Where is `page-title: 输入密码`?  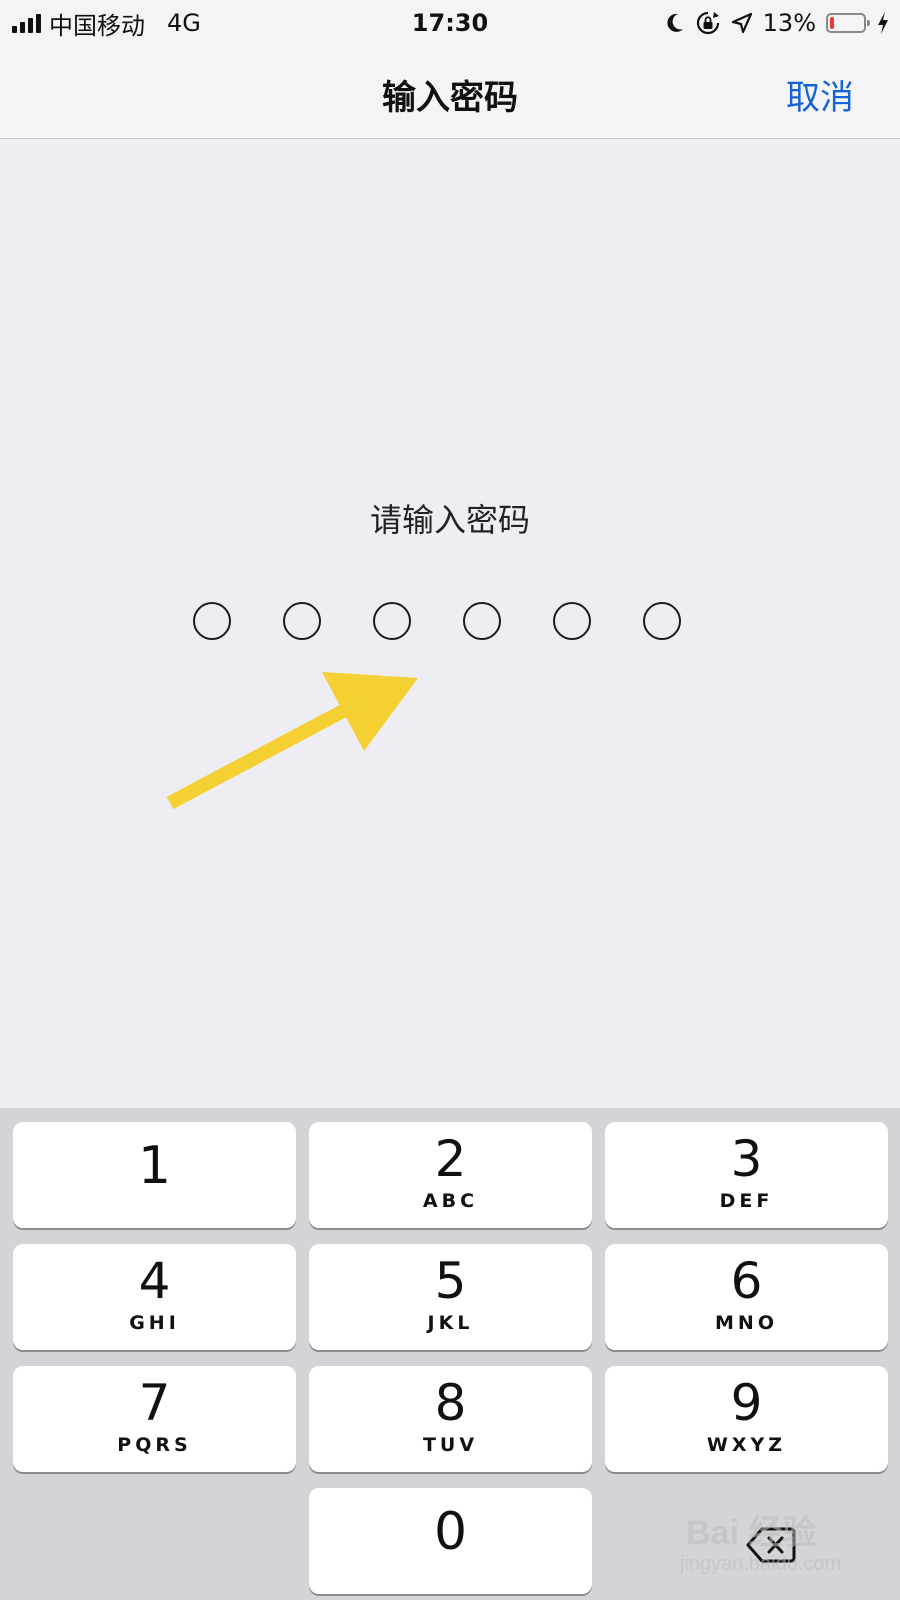 page-title: 输入密码 is located at coordinates (450, 98).